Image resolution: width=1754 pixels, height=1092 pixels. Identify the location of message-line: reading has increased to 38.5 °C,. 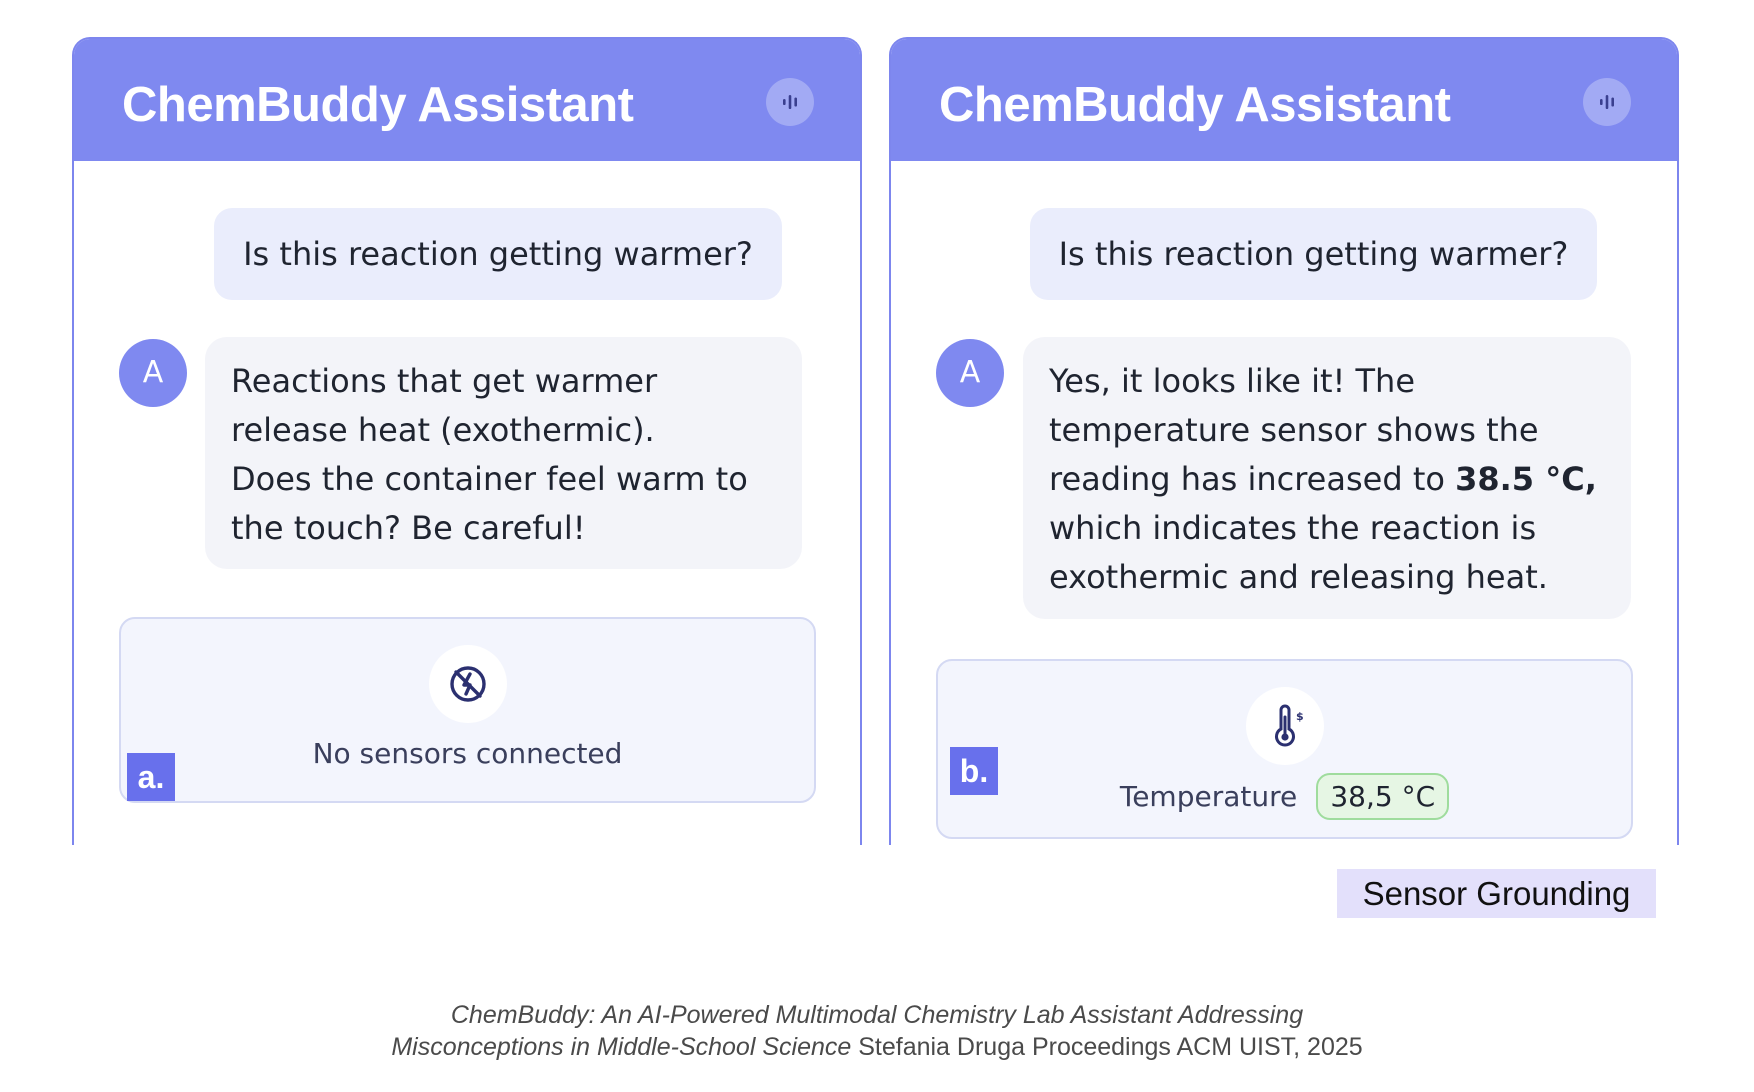
(1327, 479).